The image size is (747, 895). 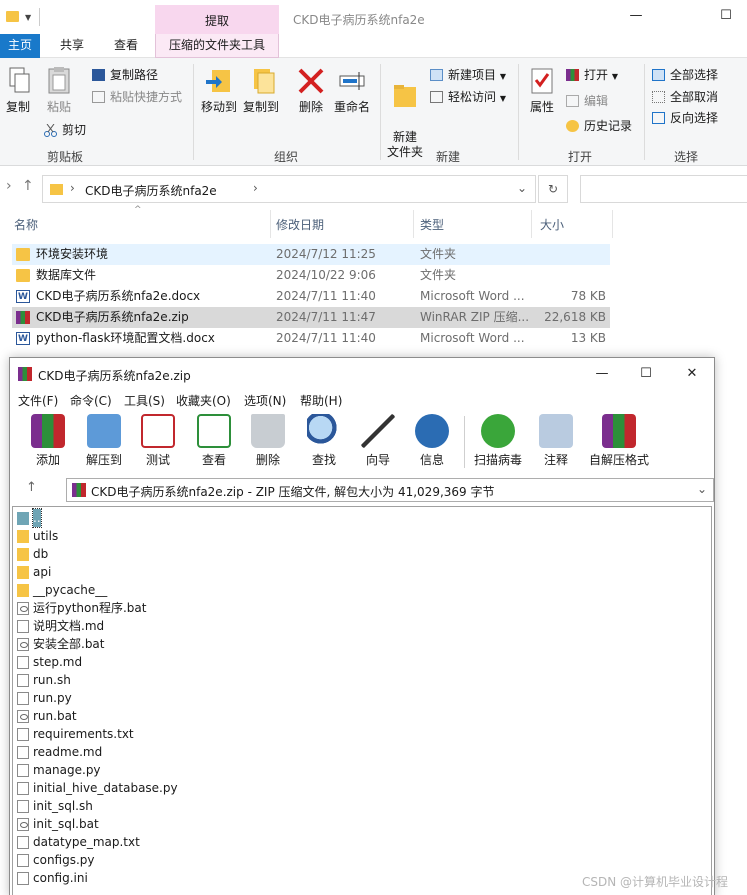 I want to click on menu-favorites: 收藏夹(O), so click(x=203, y=400).